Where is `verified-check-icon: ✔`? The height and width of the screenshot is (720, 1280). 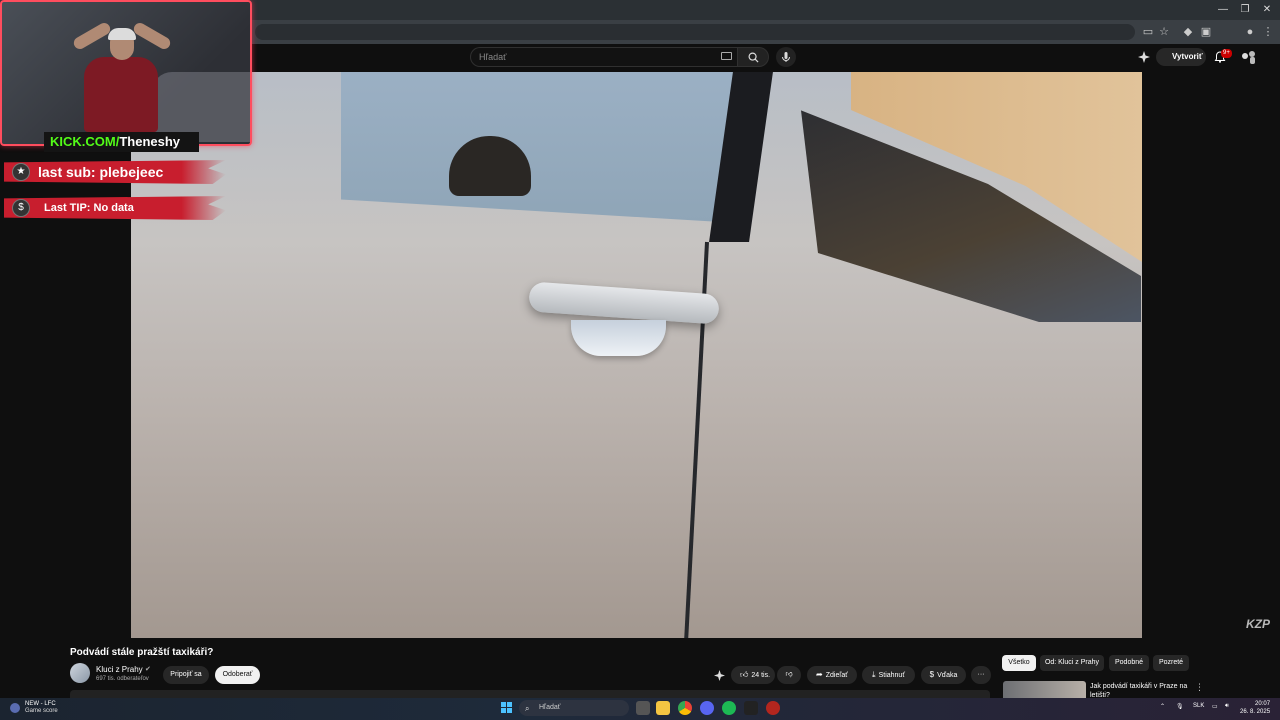 verified-check-icon: ✔ is located at coordinates (148, 669).